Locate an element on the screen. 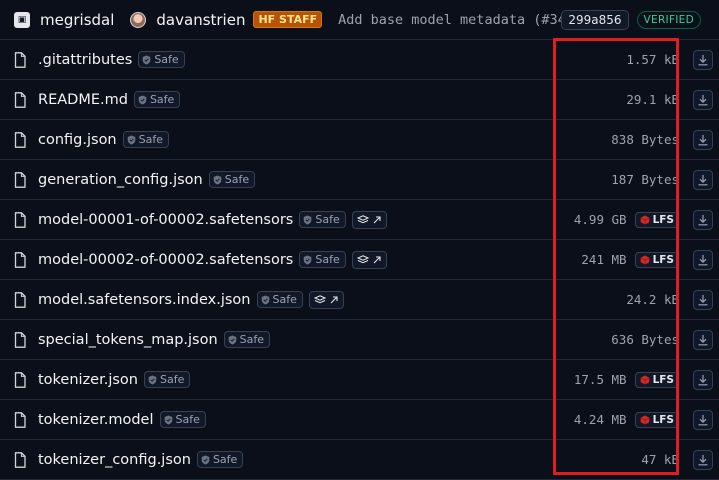 The image size is (719, 480). lfs-cube-icon is located at coordinates (645, 259).